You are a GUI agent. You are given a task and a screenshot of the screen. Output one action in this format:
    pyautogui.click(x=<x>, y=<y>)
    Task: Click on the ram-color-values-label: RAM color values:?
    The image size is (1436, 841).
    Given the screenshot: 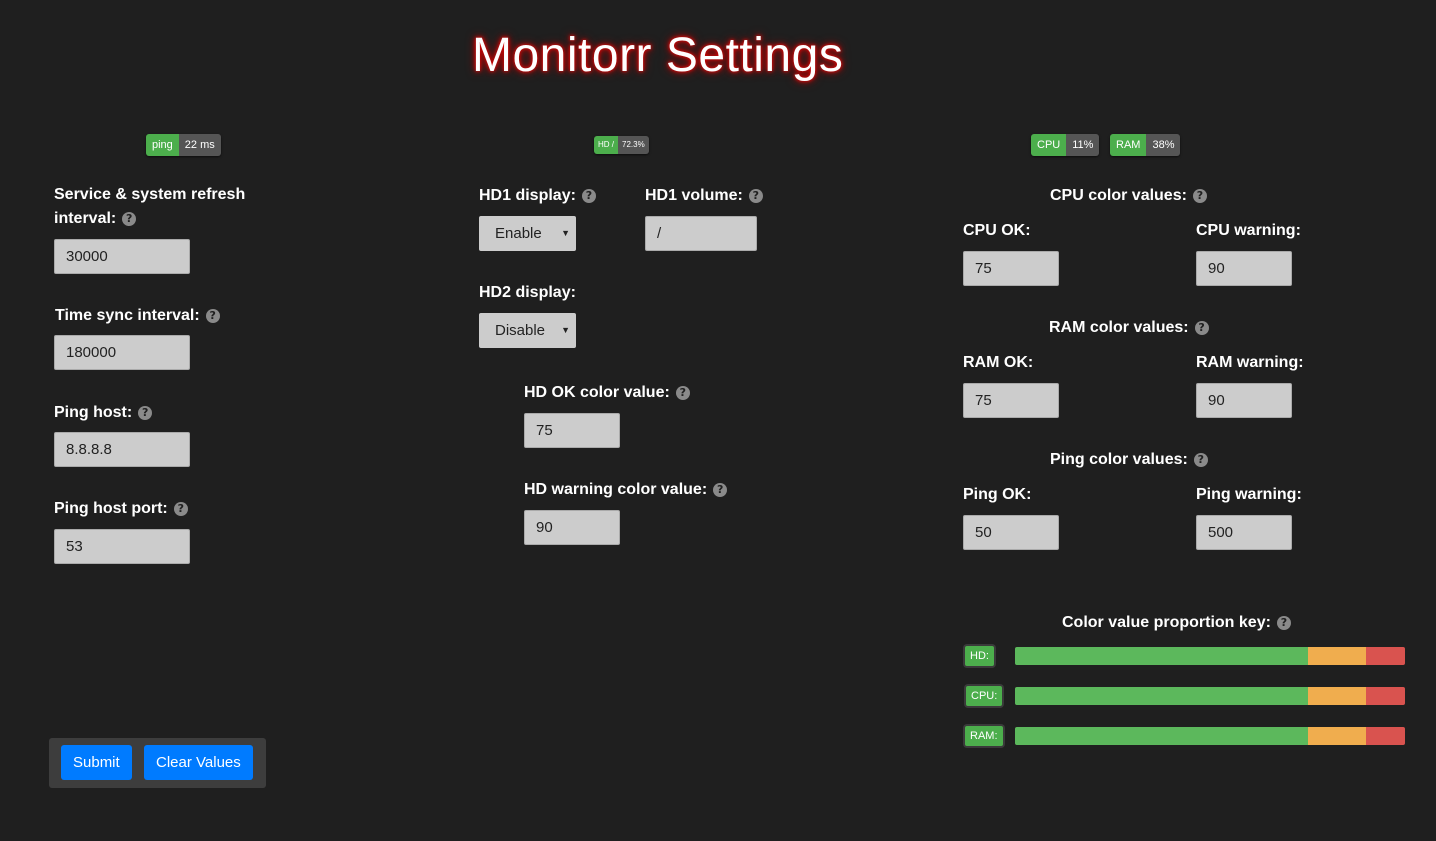 What is the action you would take?
    pyautogui.click(x=1129, y=328)
    